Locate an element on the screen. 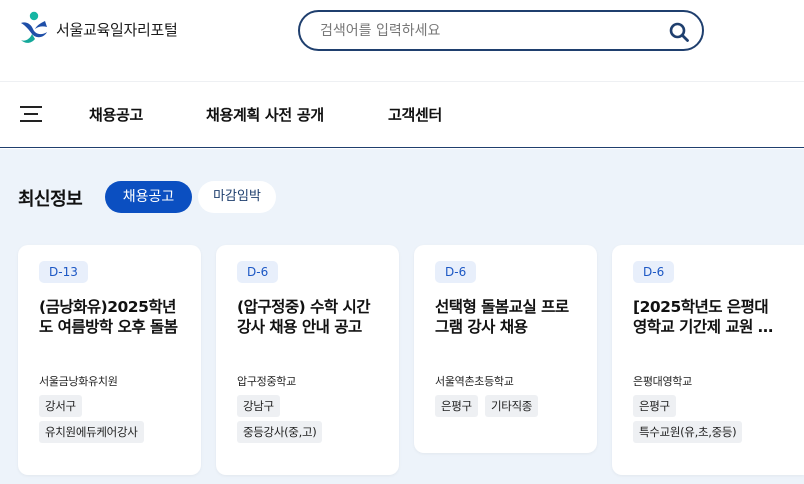  tab-job-postings: 채용공고 is located at coordinates (148, 197).